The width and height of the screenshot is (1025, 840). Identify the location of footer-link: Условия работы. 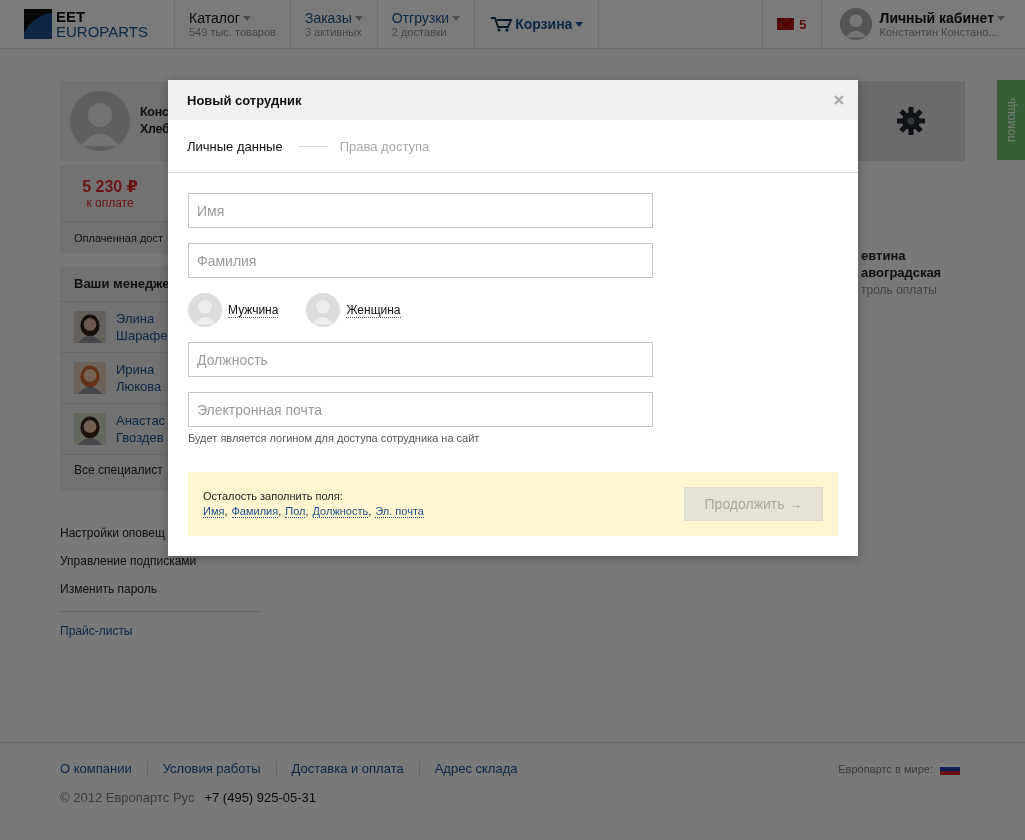
(211, 768).